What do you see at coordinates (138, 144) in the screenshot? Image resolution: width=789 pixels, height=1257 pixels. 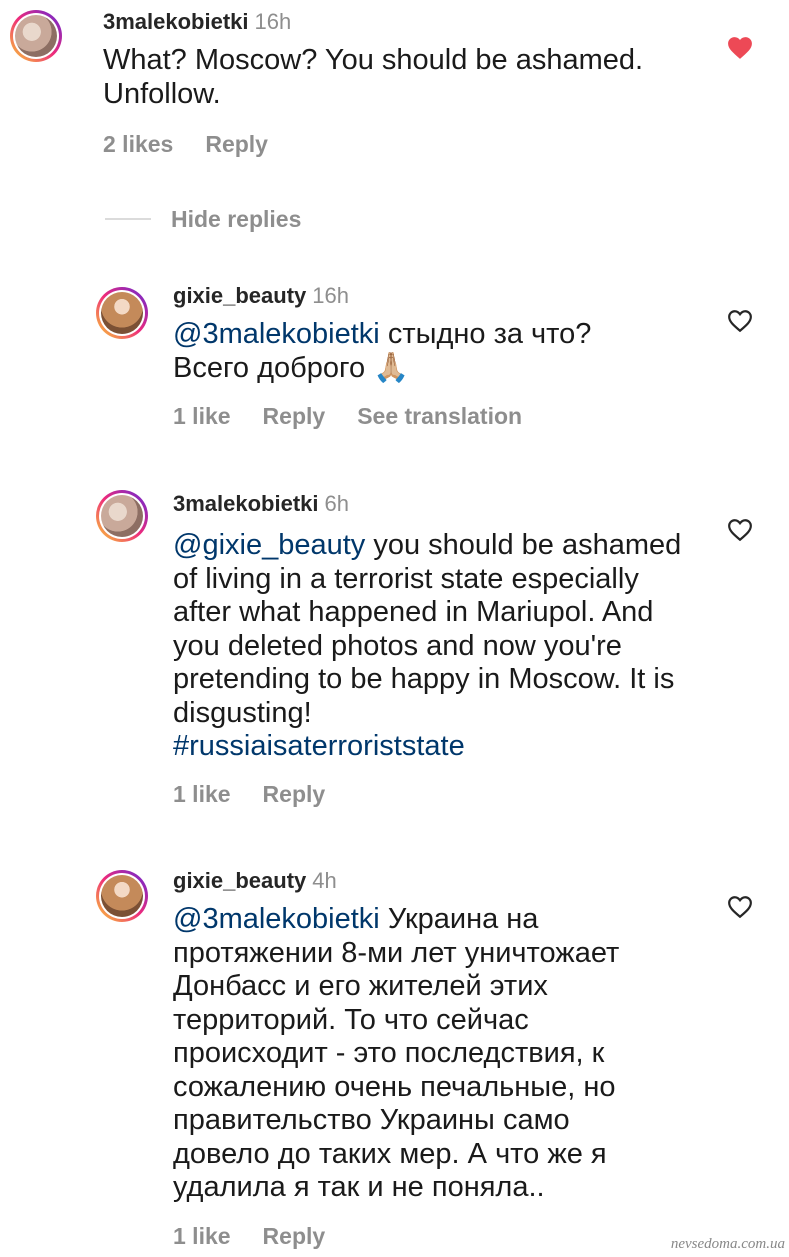 I see `likes-count: 2 likes` at bounding box center [138, 144].